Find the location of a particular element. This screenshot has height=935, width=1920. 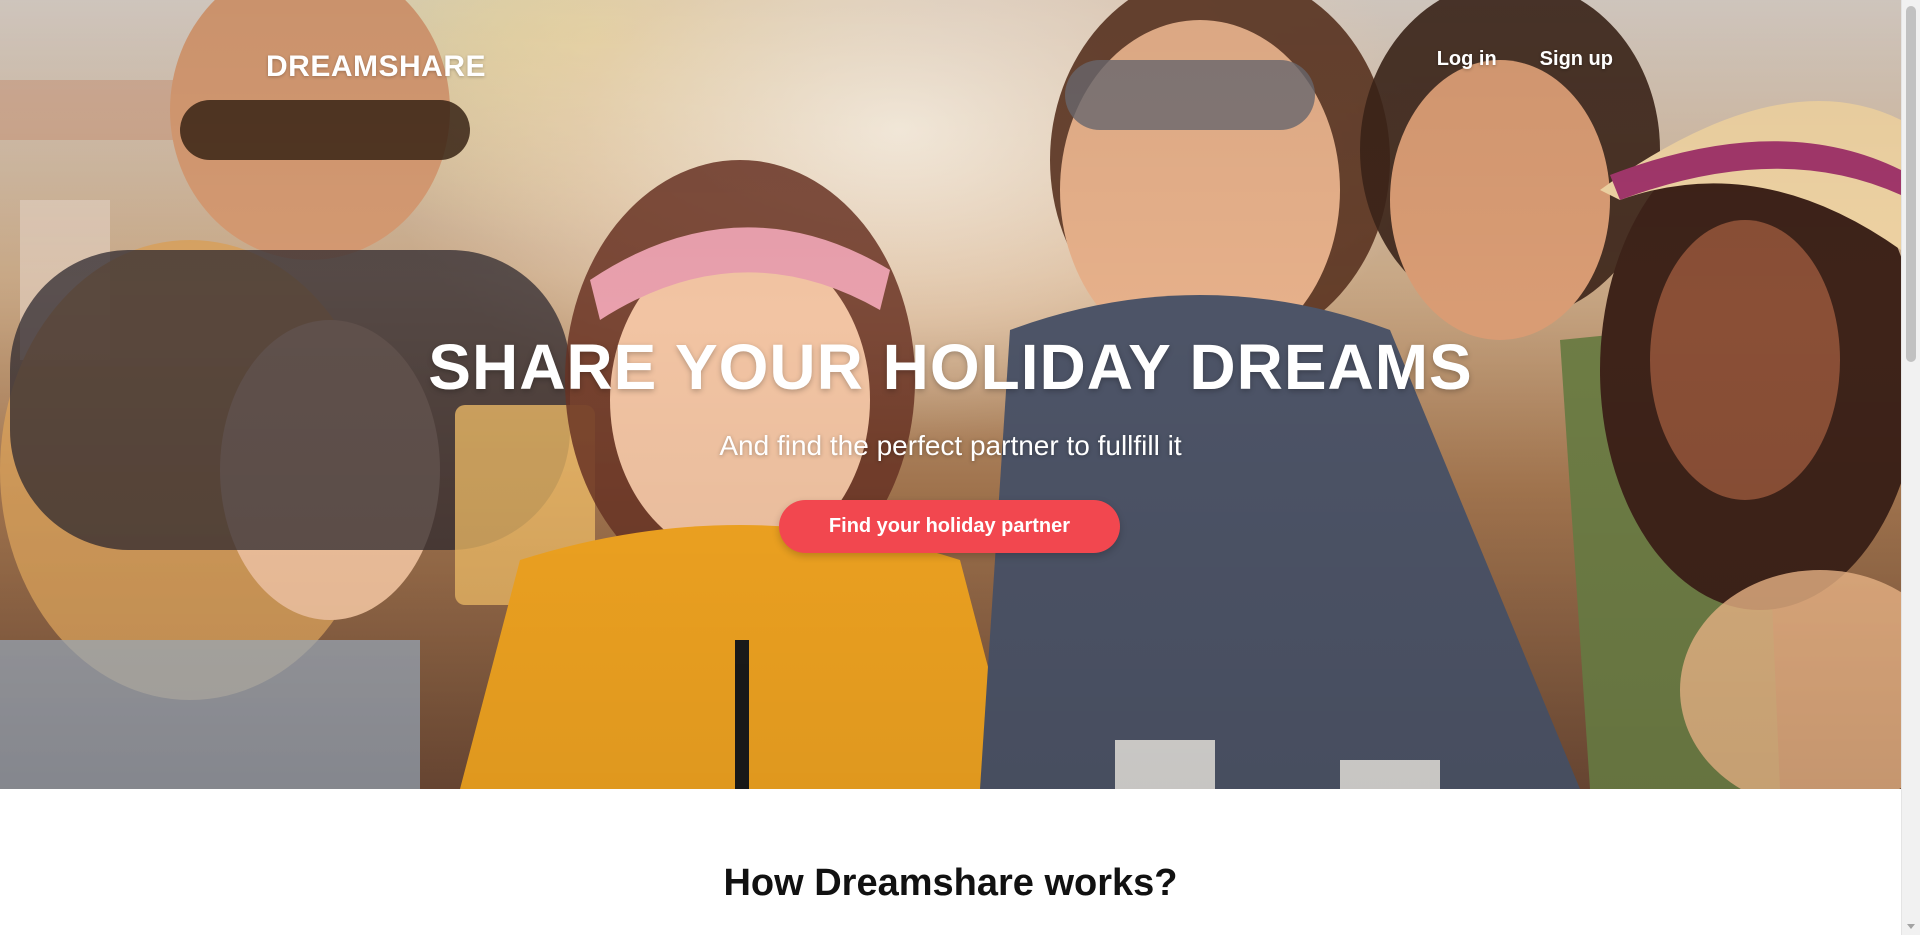

find-partner-button: Find your holiday partner is located at coordinates (949, 526).